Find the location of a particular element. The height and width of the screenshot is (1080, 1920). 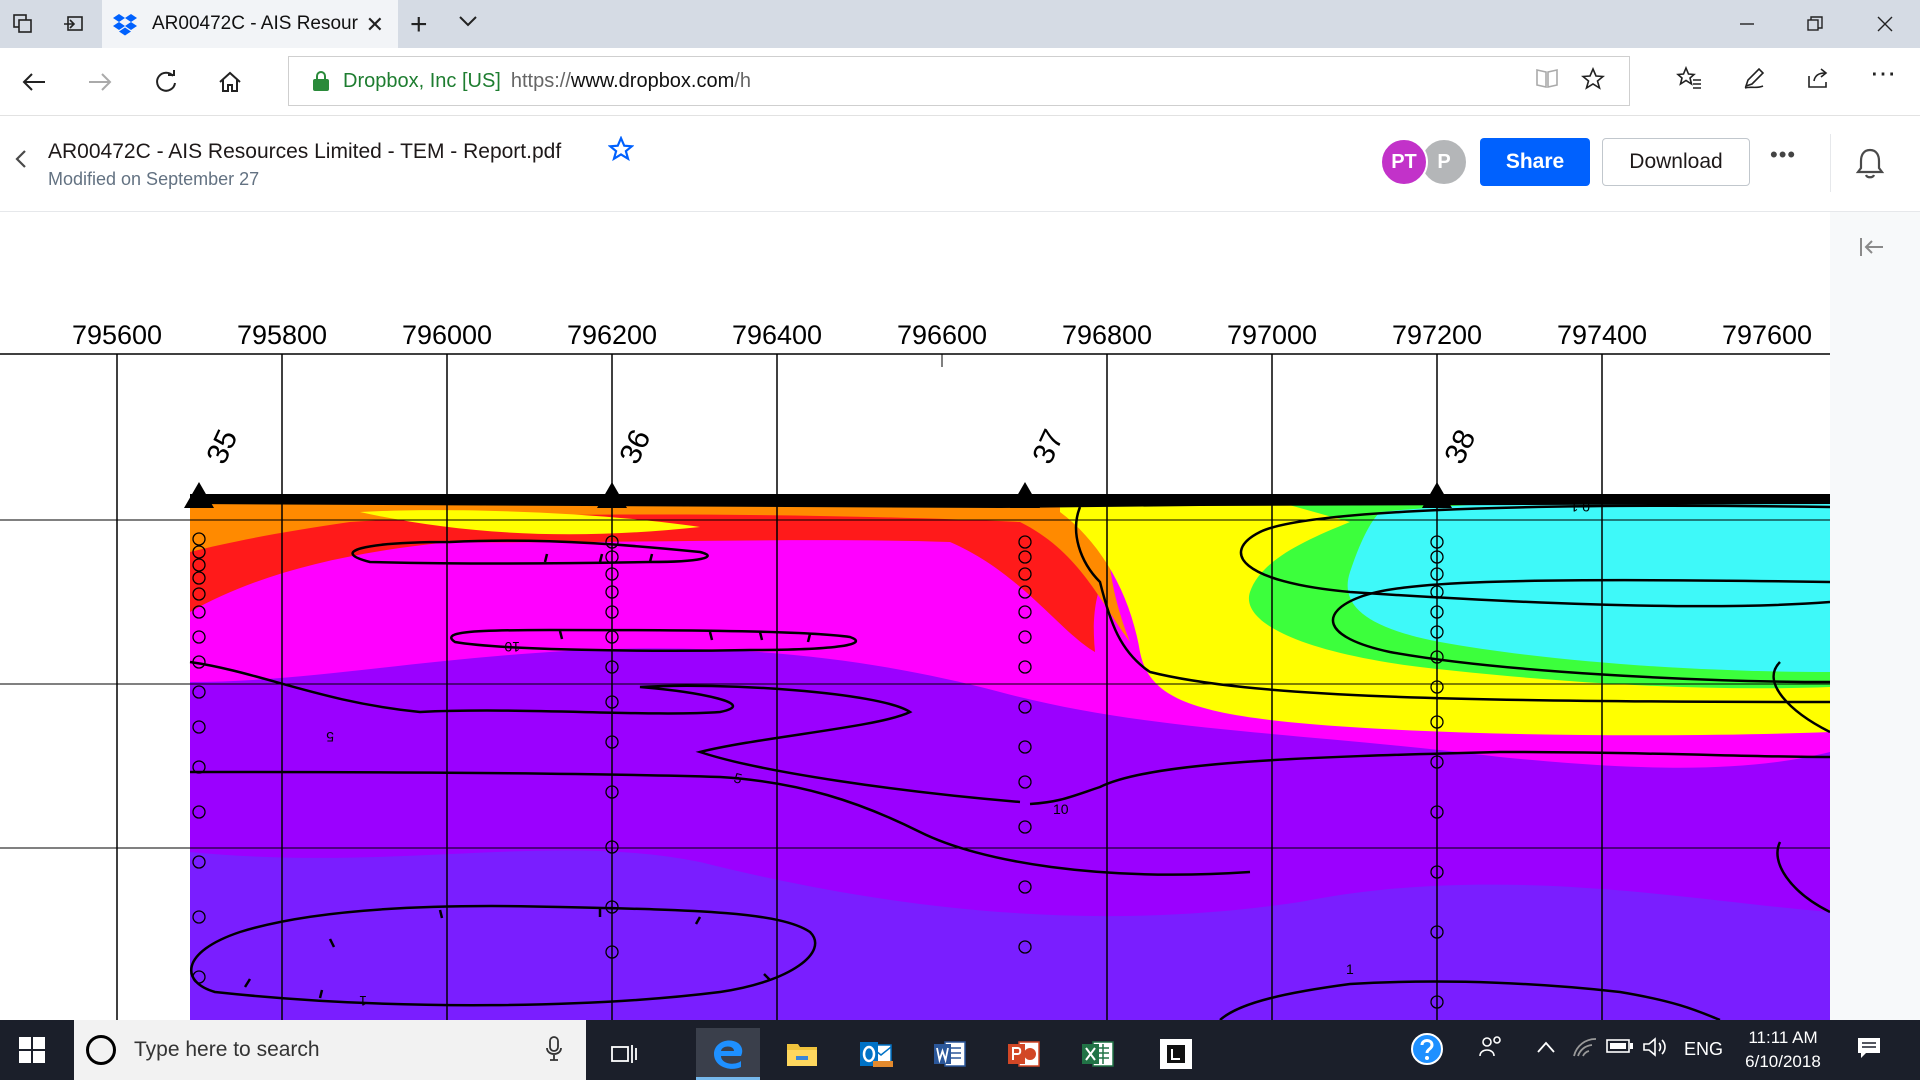

reading-view-icon is located at coordinates (1547, 81).